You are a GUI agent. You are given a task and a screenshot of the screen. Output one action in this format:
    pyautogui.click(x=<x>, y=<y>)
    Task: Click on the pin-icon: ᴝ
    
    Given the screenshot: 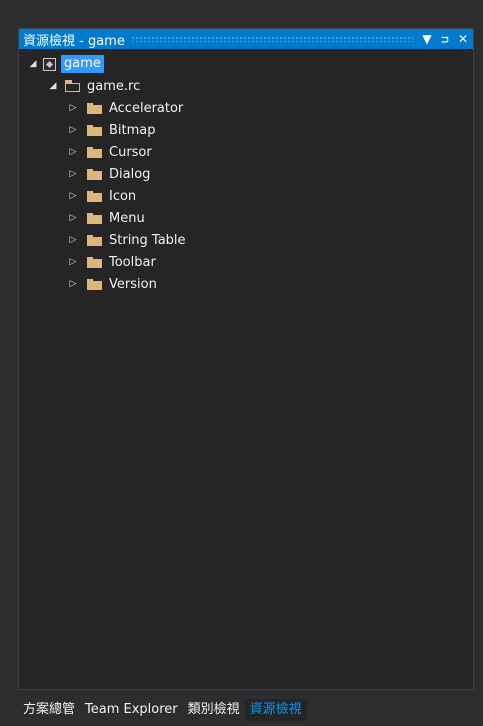 What is the action you would take?
    pyautogui.click(x=445, y=39)
    